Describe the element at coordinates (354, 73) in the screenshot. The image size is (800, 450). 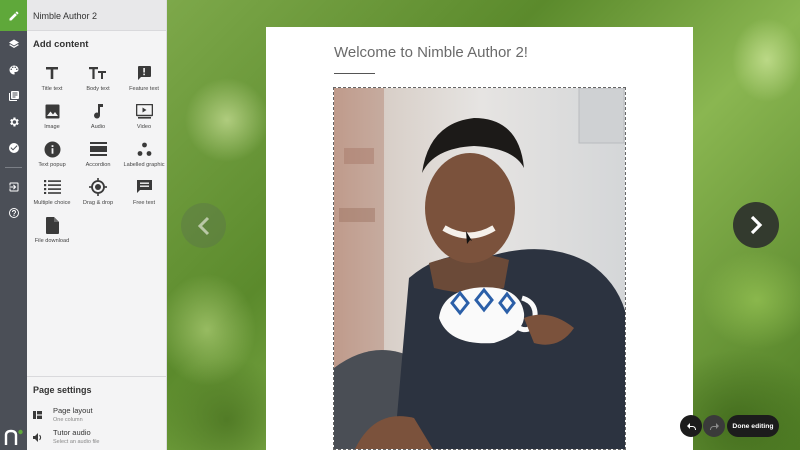
I see `title-divider` at that location.